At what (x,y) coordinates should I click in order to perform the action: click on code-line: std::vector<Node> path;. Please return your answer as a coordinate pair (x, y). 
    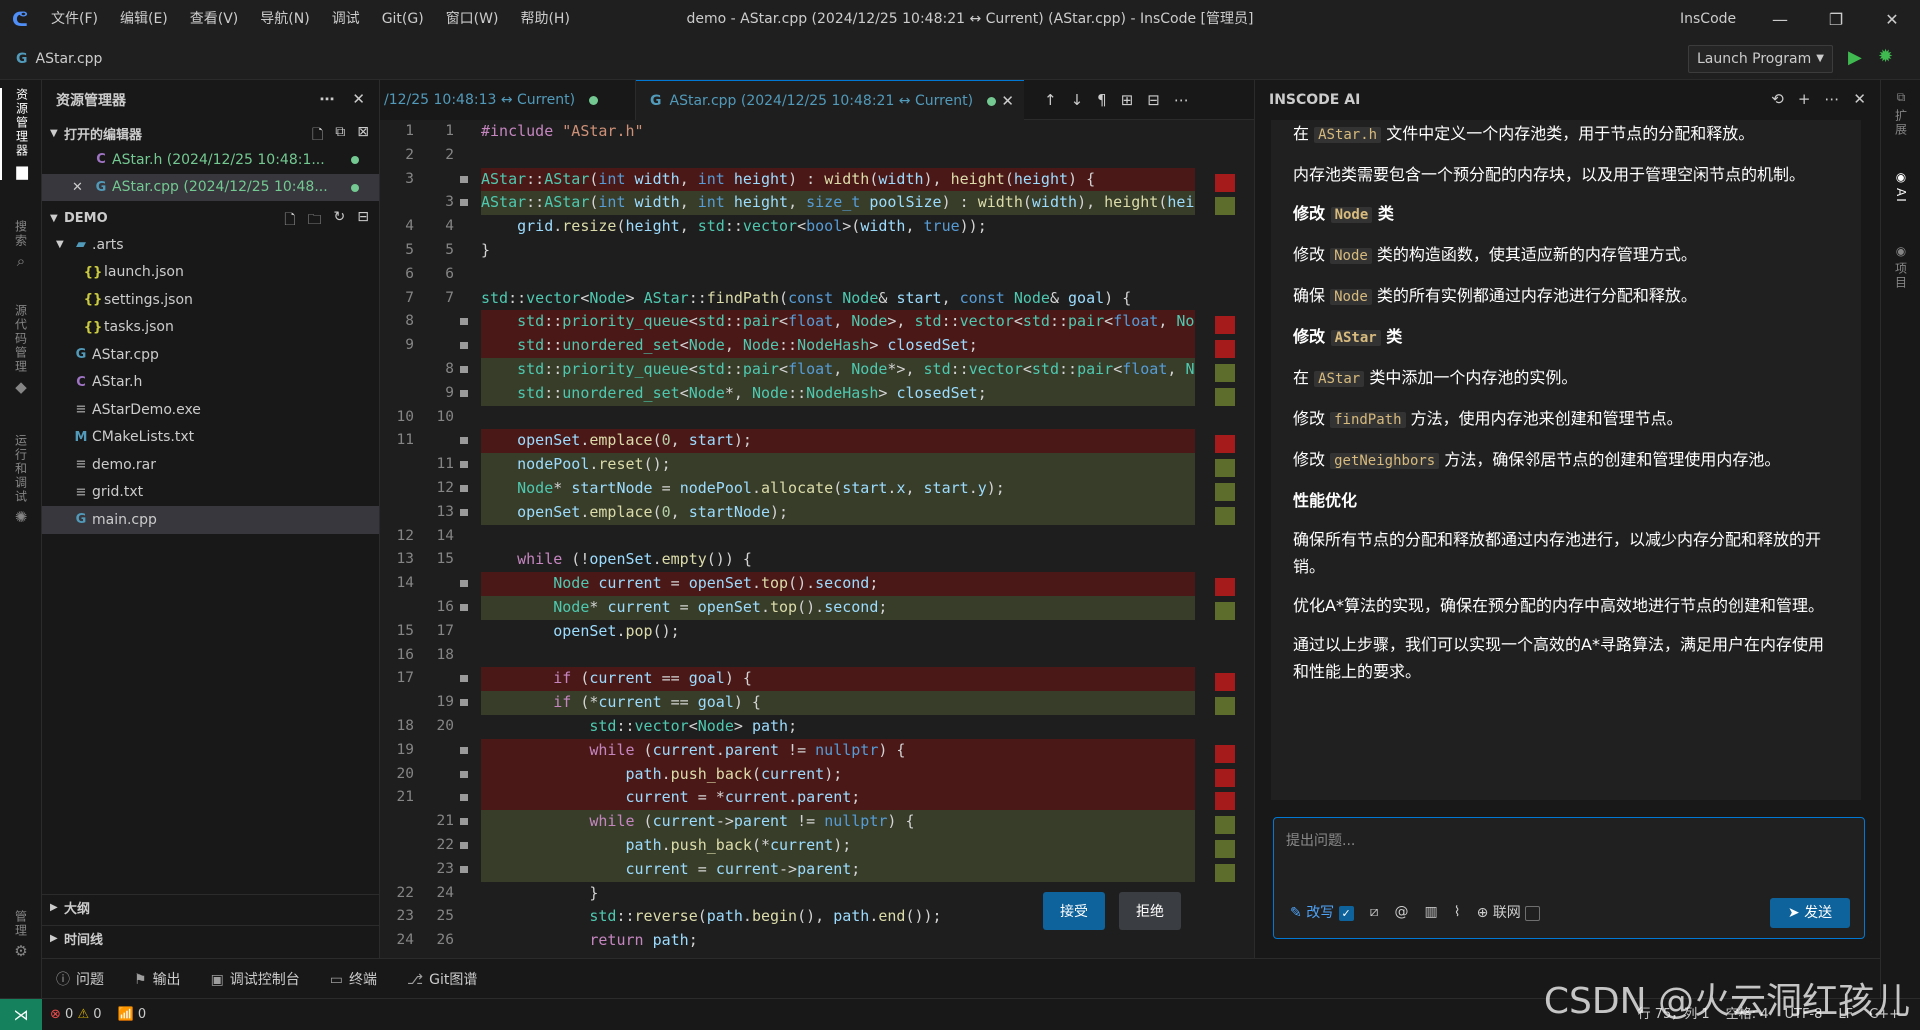
    Looking at the image, I should click on (838, 727).